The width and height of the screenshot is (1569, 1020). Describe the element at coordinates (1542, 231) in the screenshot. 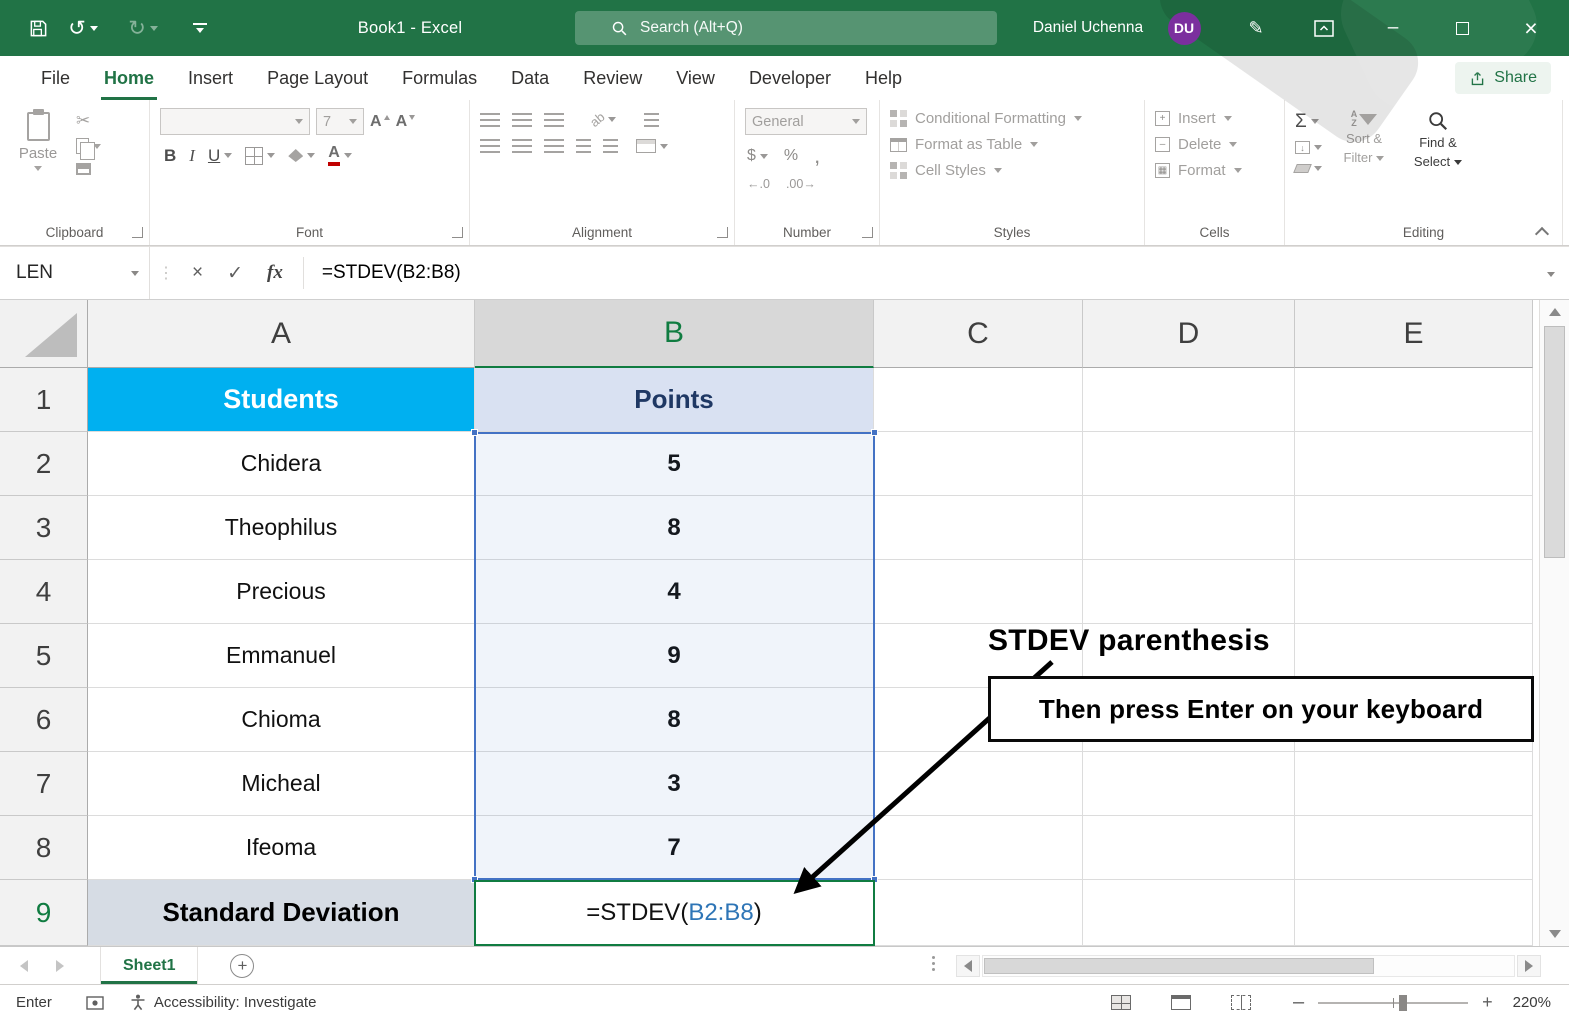

I see `collapse-ribbon-button` at that location.